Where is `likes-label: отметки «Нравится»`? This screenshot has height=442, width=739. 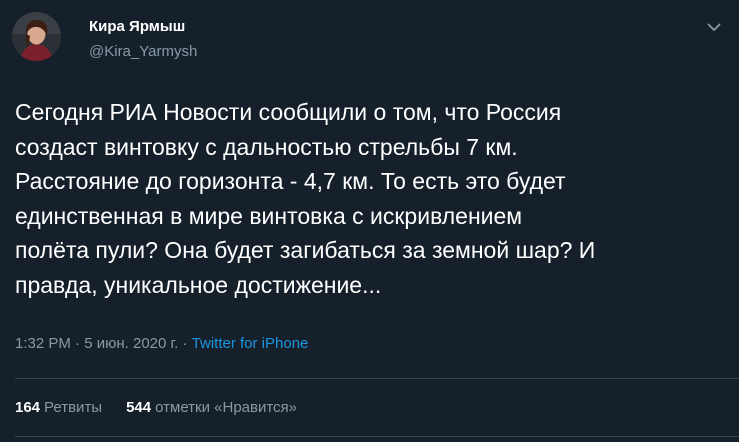
likes-label: отметки «Нравится» is located at coordinates (226, 407).